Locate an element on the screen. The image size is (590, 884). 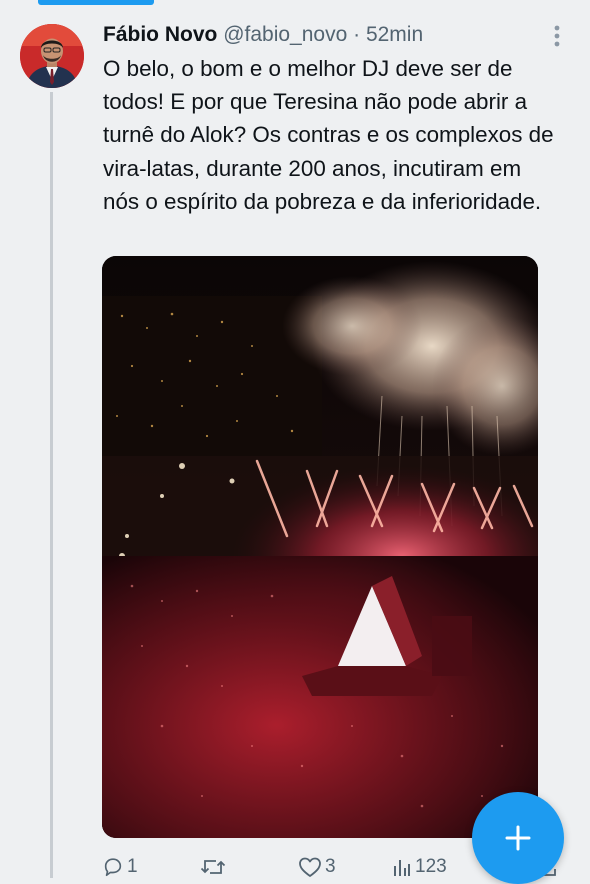
retweet-icon is located at coordinates (213, 867).